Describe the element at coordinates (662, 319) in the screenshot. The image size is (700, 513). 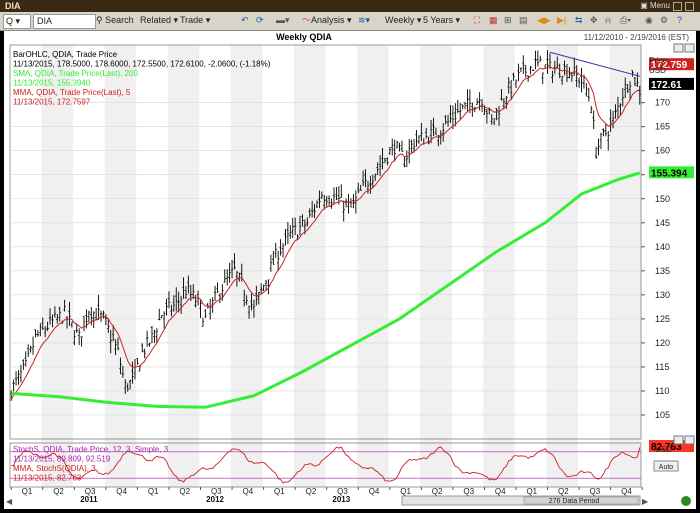
I see `price-tick-label: 125` at that location.